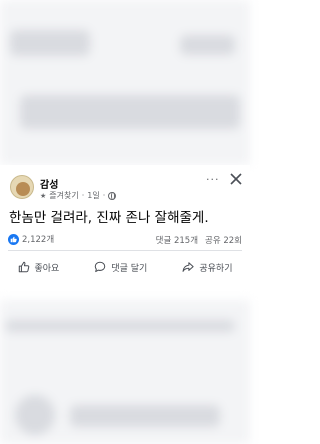 The width and height of the screenshot is (320, 444). I want to click on engagement-counts: 댓글 215개 공유 22회, so click(199, 240).